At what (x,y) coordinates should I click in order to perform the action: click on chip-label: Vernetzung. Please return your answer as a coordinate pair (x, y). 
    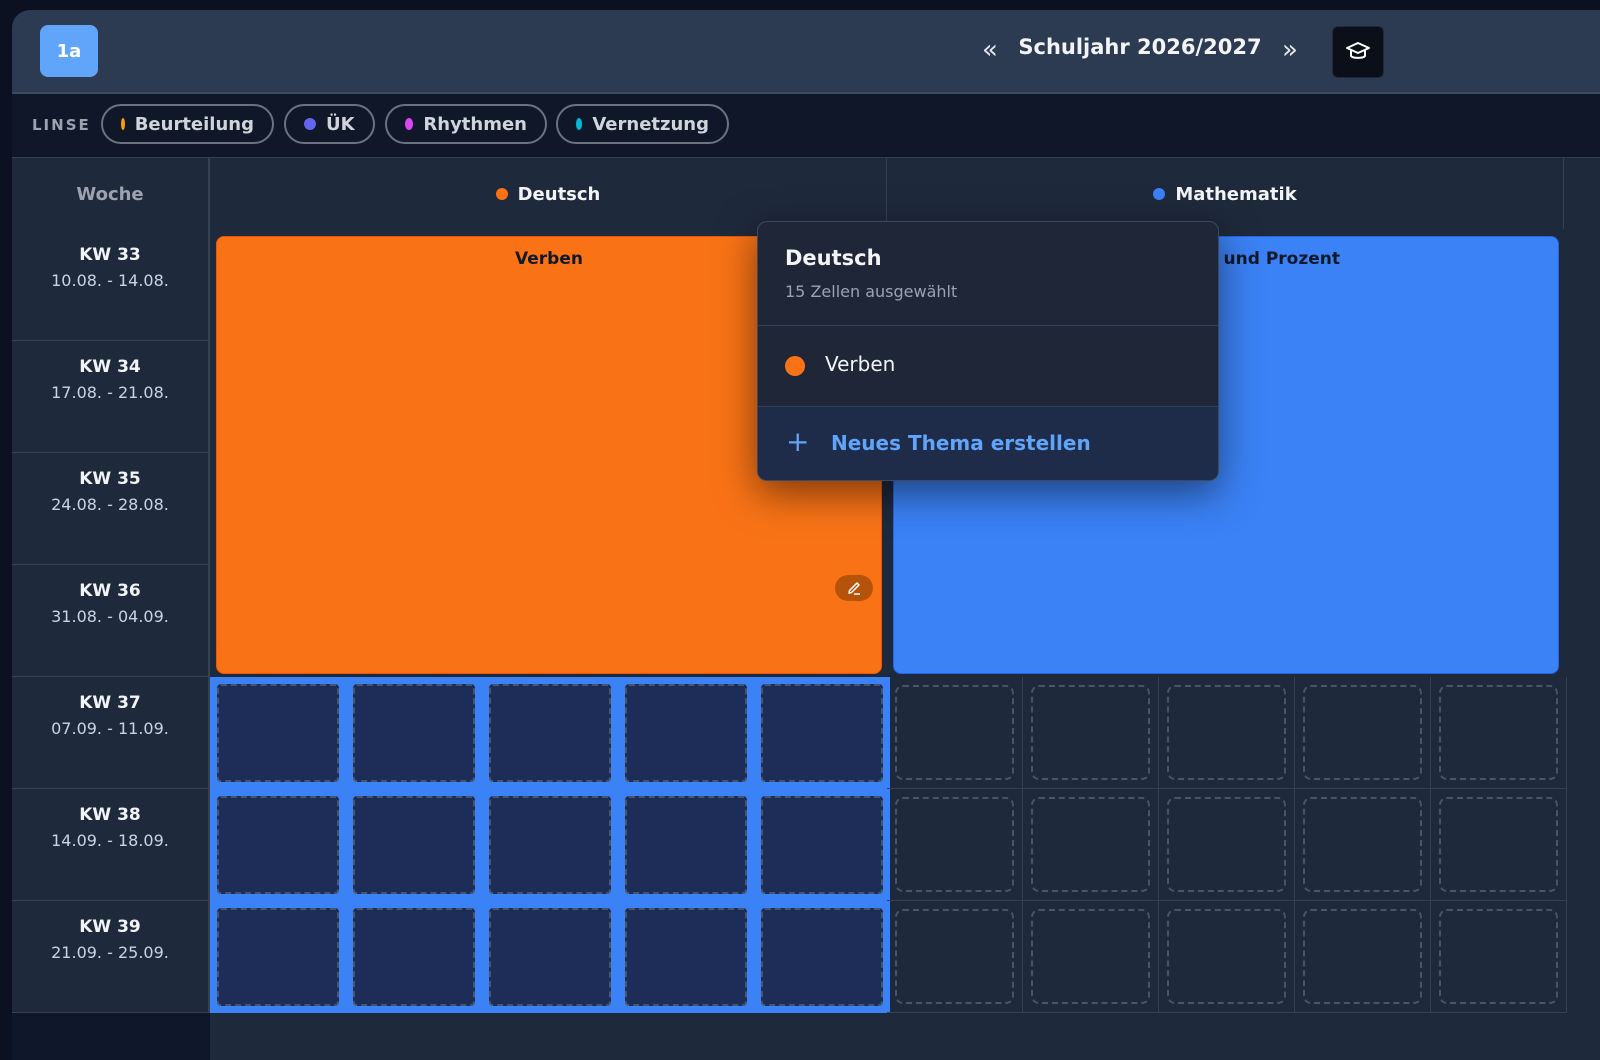
    Looking at the image, I should click on (650, 124).